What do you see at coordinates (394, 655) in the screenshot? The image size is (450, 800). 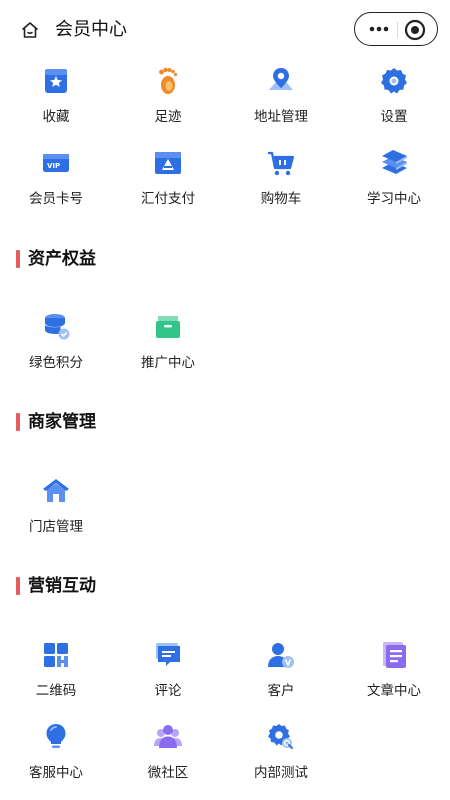 I see `article-icon` at bounding box center [394, 655].